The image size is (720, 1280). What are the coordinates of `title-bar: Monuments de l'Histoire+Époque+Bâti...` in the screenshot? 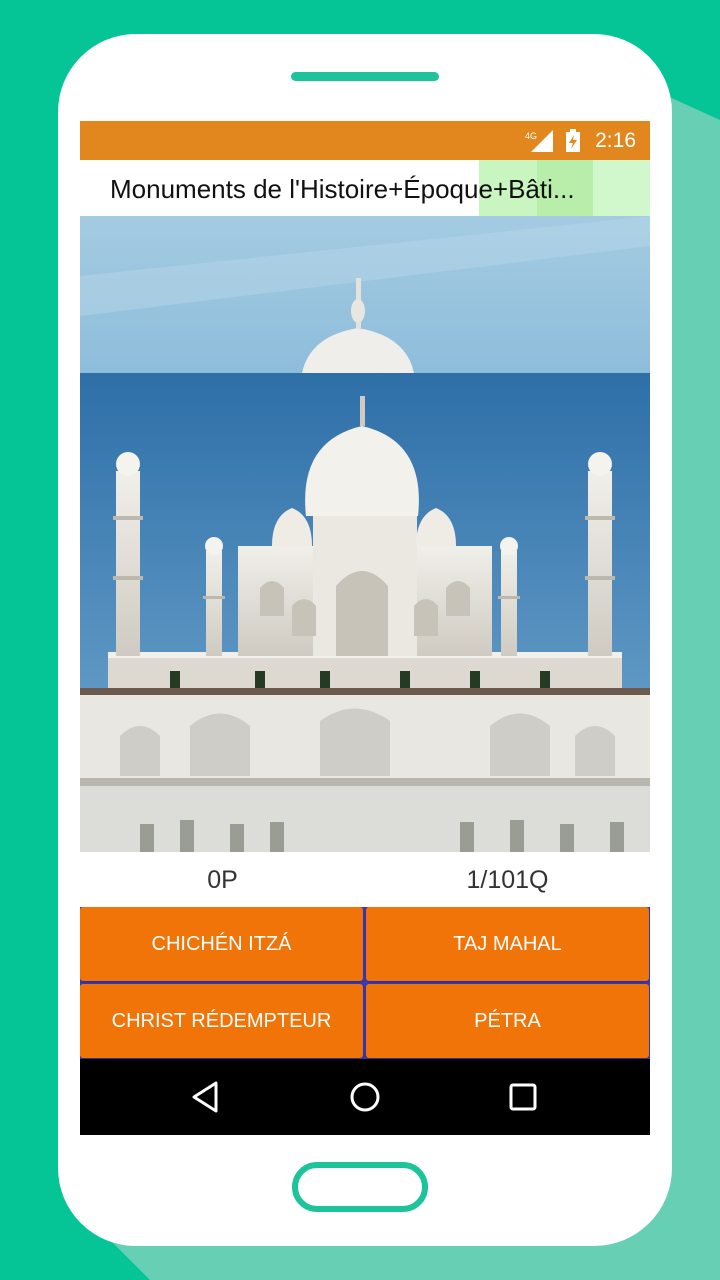 It's located at (365, 188).